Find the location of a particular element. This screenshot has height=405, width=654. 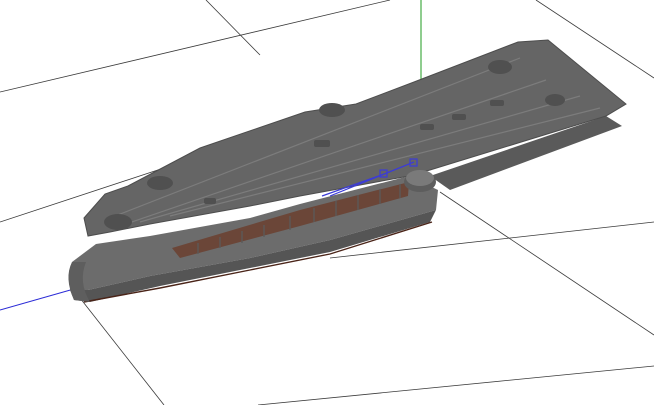

stern-turret is located at coordinates (420, 181).